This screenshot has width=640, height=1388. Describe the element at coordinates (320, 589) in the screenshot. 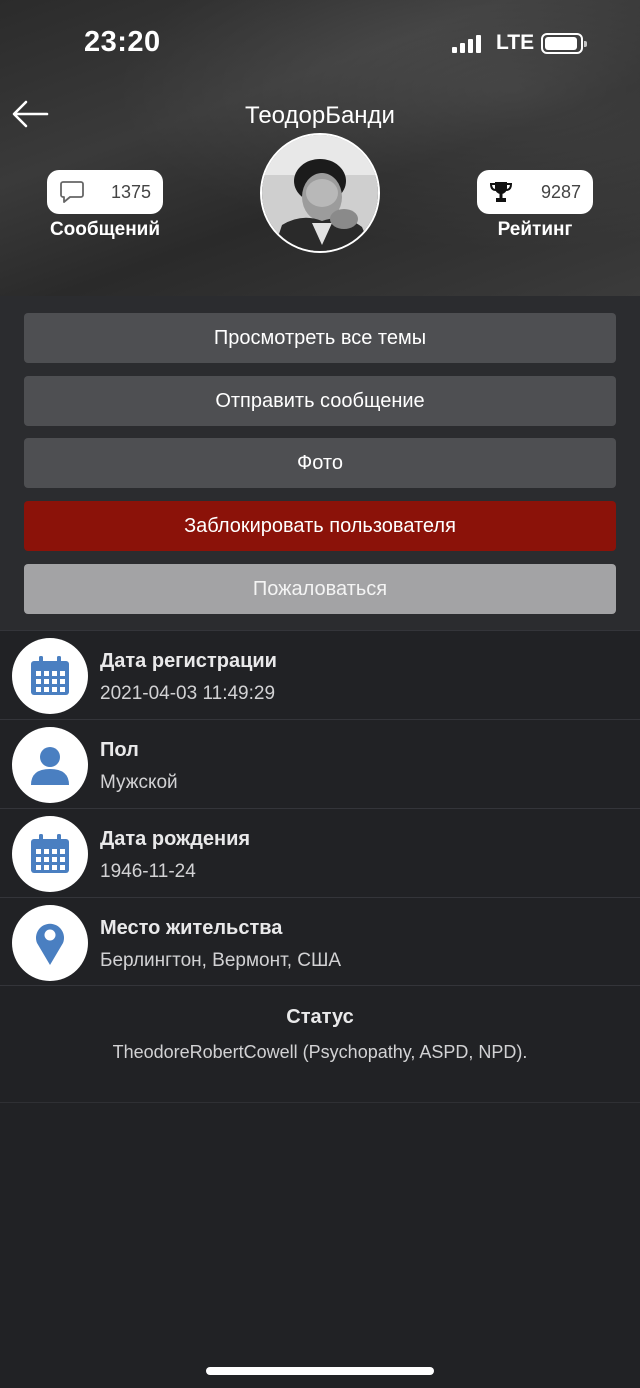

I see `report-button: Пожаловаться` at that location.